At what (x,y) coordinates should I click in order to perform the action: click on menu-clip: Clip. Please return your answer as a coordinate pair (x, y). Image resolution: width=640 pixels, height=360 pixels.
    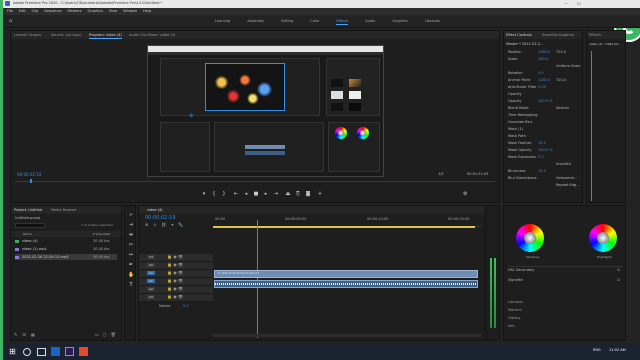
    Looking at the image, I should click on (35, 11).